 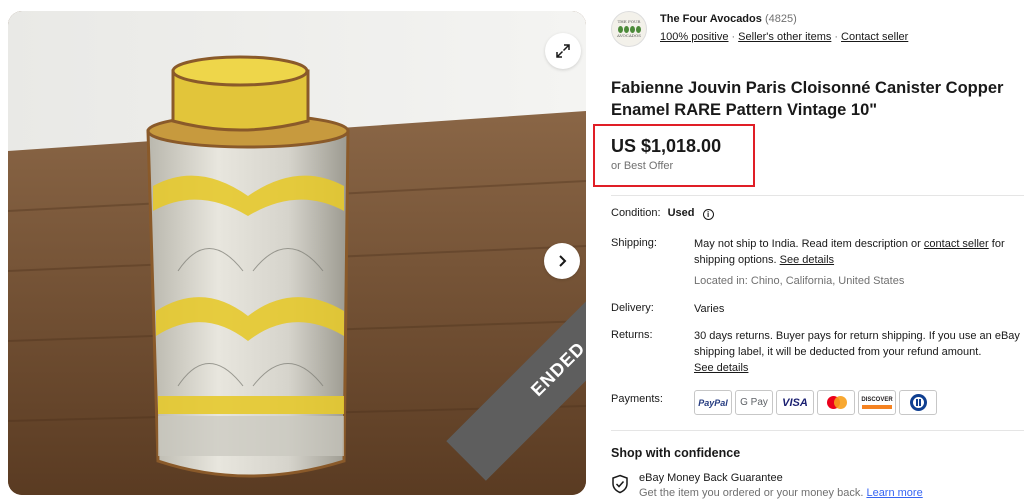 What do you see at coordinates (711, 478) in the screenshot?
I see `money-back-guarantee-title: eBay Money Back Guarantee` at bounding box center [711, 478].